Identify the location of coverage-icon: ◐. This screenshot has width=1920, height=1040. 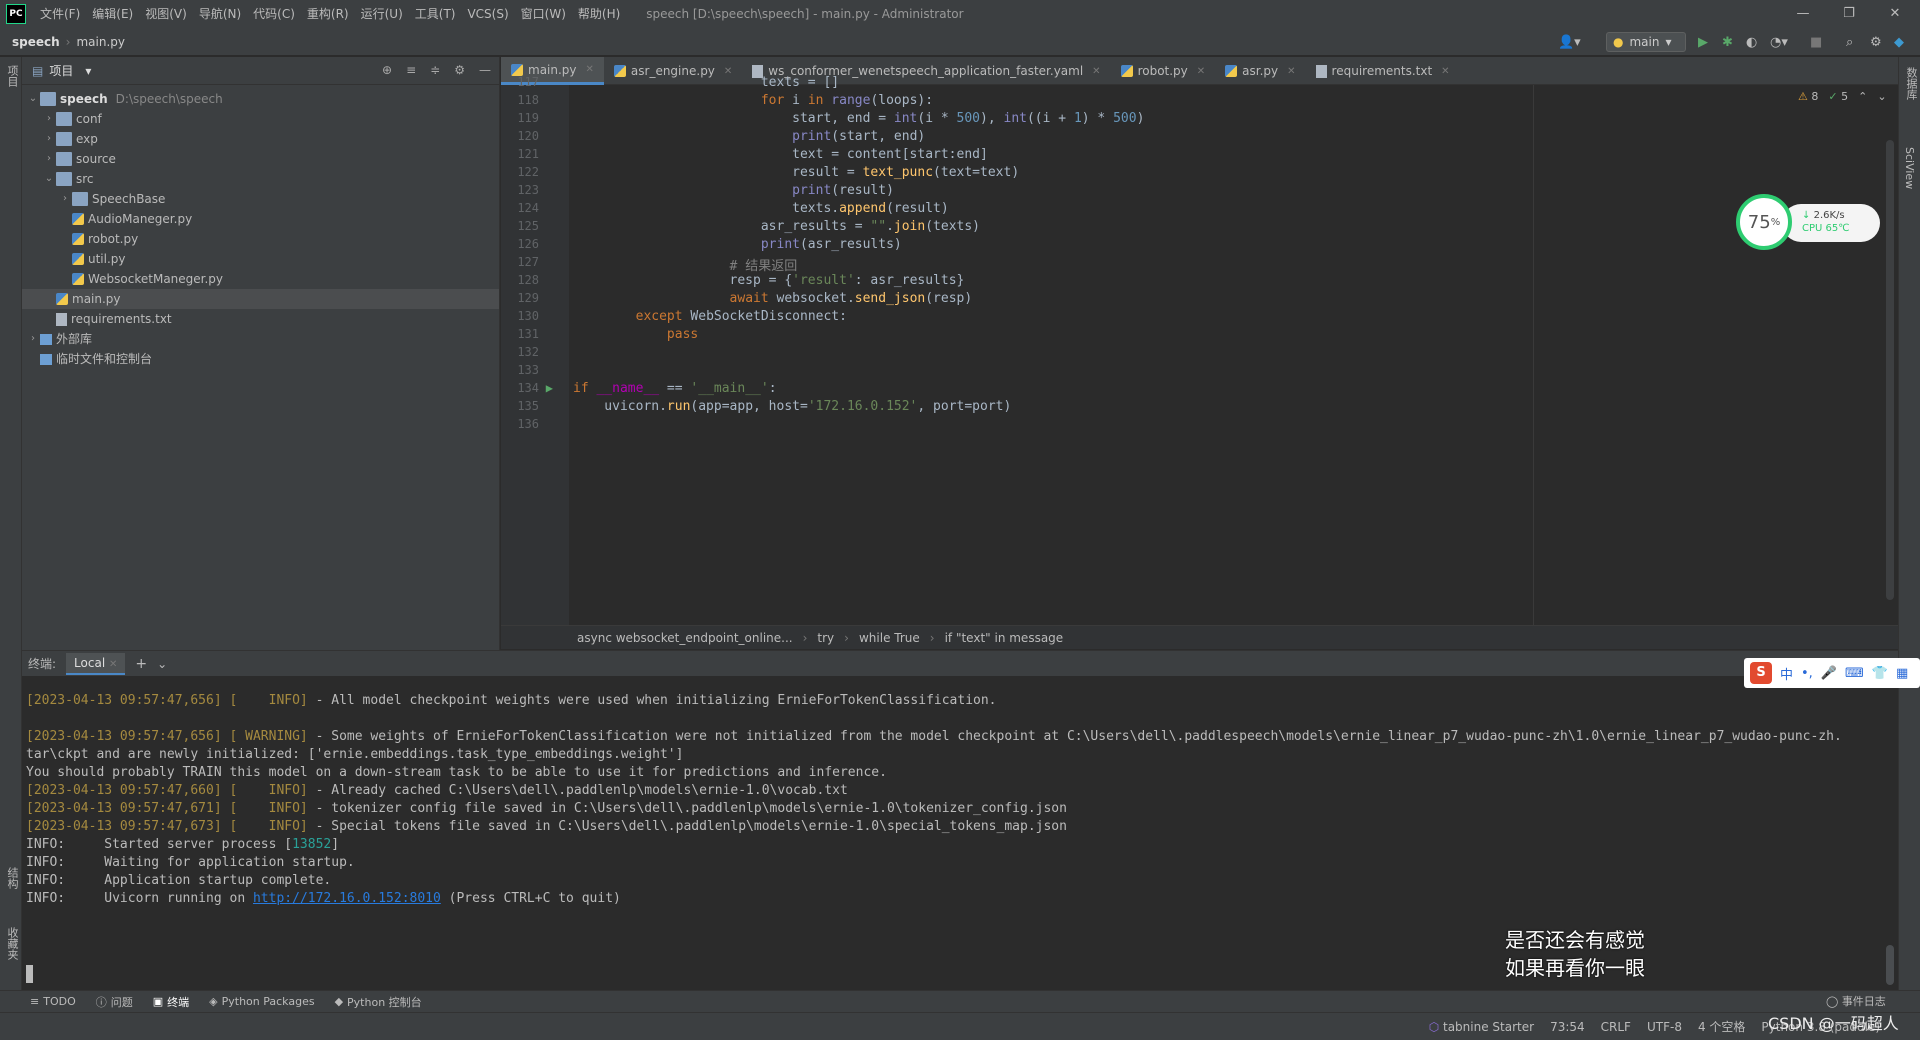
(1751, 42).